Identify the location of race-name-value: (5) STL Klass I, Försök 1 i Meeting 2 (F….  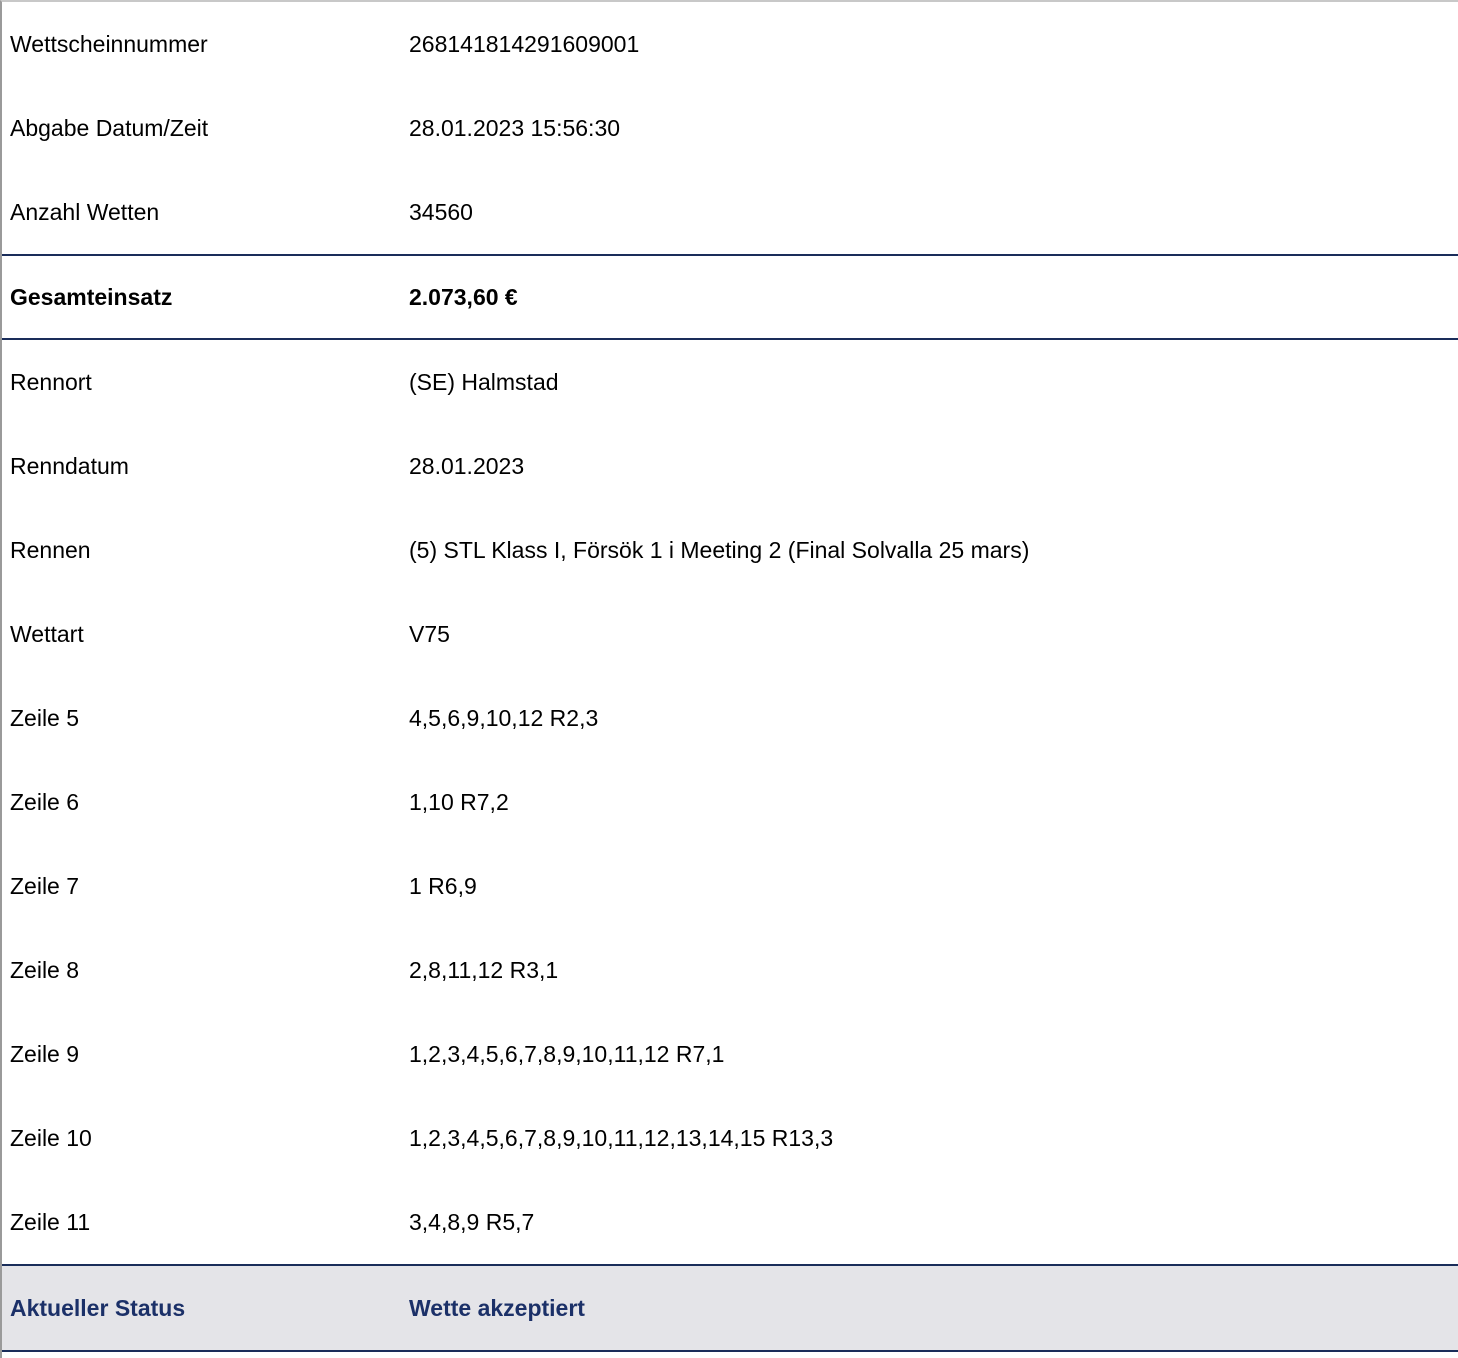
(719, 549).